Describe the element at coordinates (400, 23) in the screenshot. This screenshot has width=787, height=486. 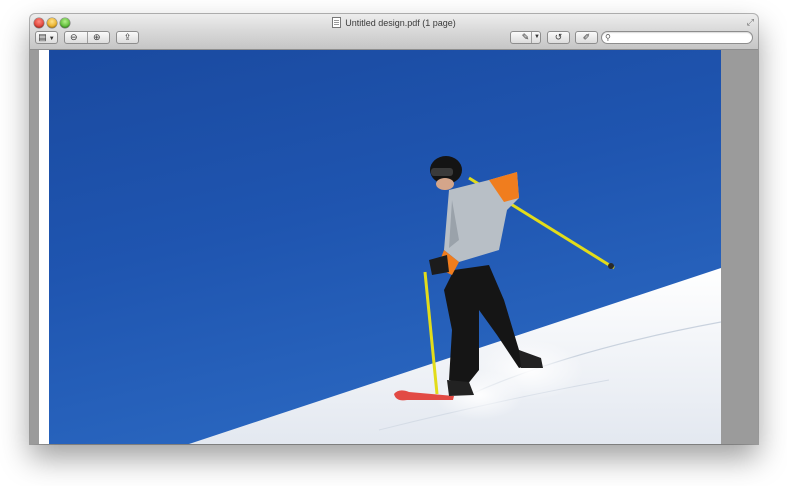
I see `window-title-text: Untitled design.pdf (1 page)` at that location.